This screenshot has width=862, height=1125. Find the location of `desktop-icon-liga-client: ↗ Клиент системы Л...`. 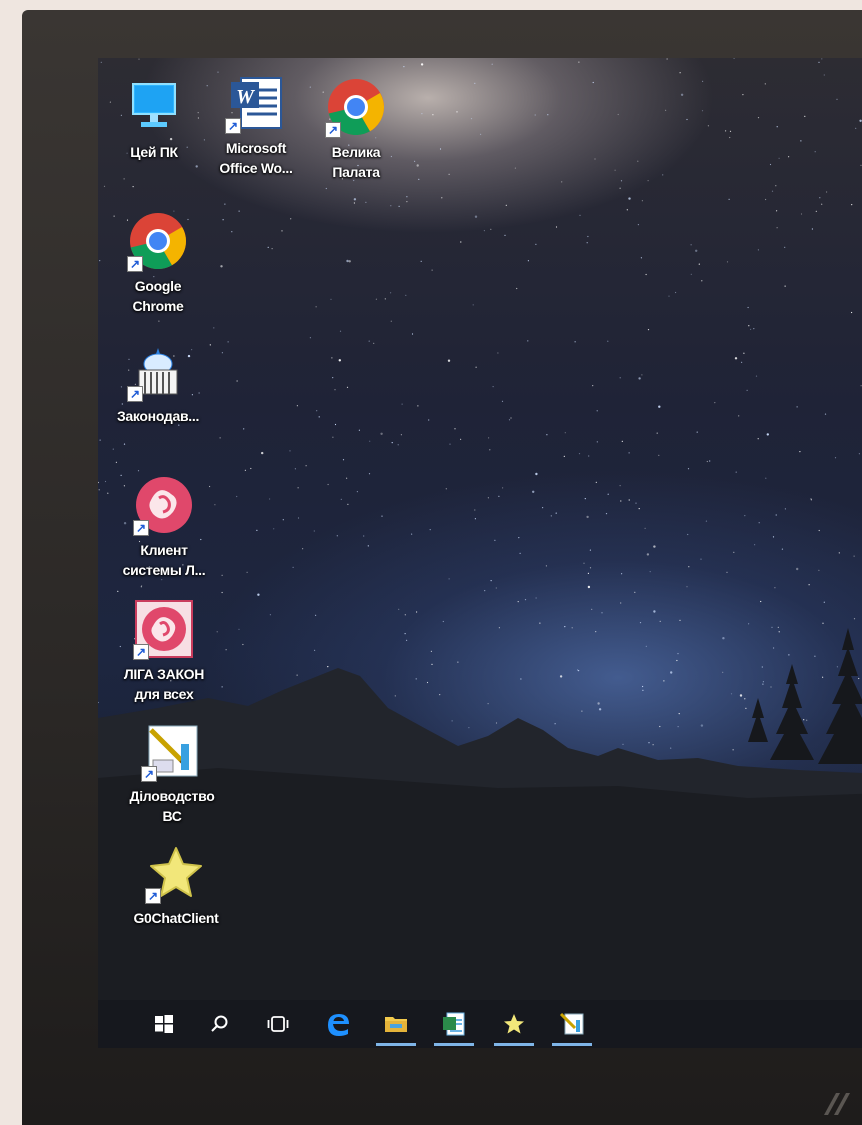

desktop-icon-liga-client: ↗ Клиент системы Л... is located at coordinates (164, 527).